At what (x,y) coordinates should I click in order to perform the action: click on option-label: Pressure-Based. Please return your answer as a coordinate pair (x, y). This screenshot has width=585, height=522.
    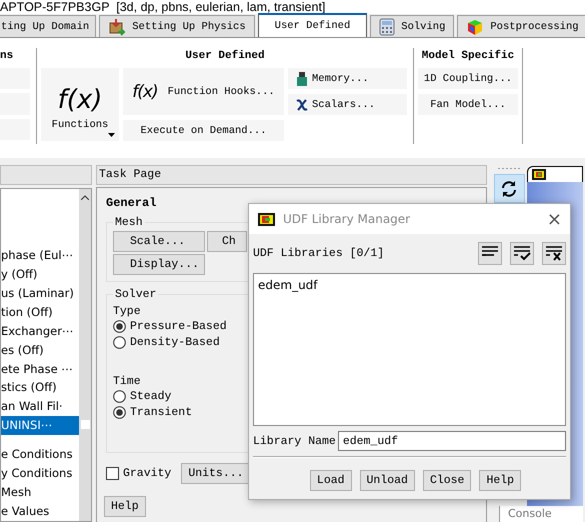
    Looking at the image, I should click on (178, 326).